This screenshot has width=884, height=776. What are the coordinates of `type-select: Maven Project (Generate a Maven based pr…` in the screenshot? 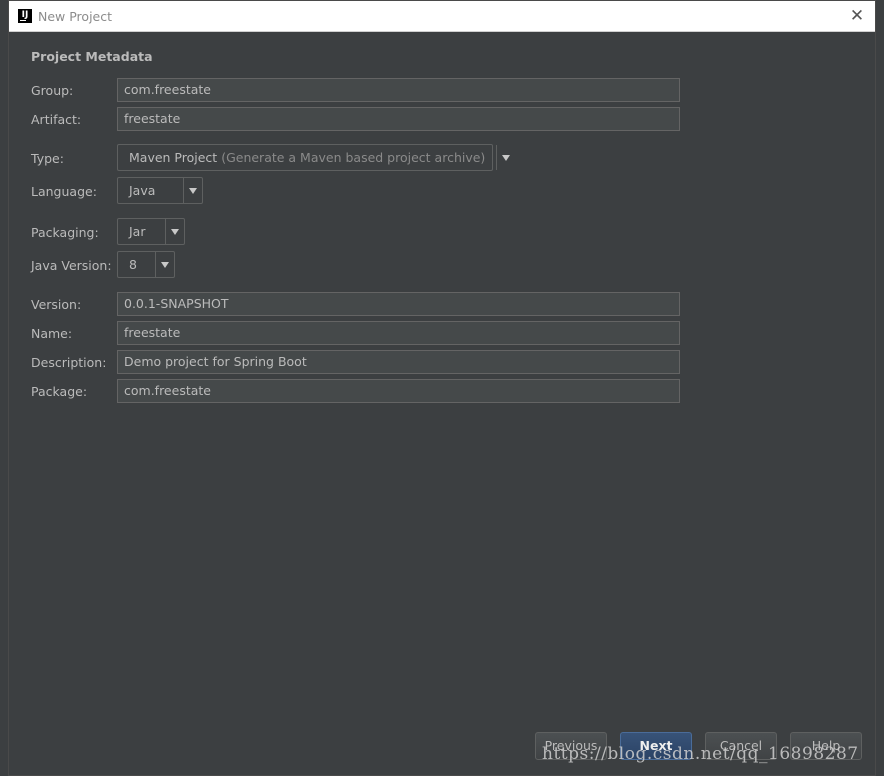 It's located at (314, 157).